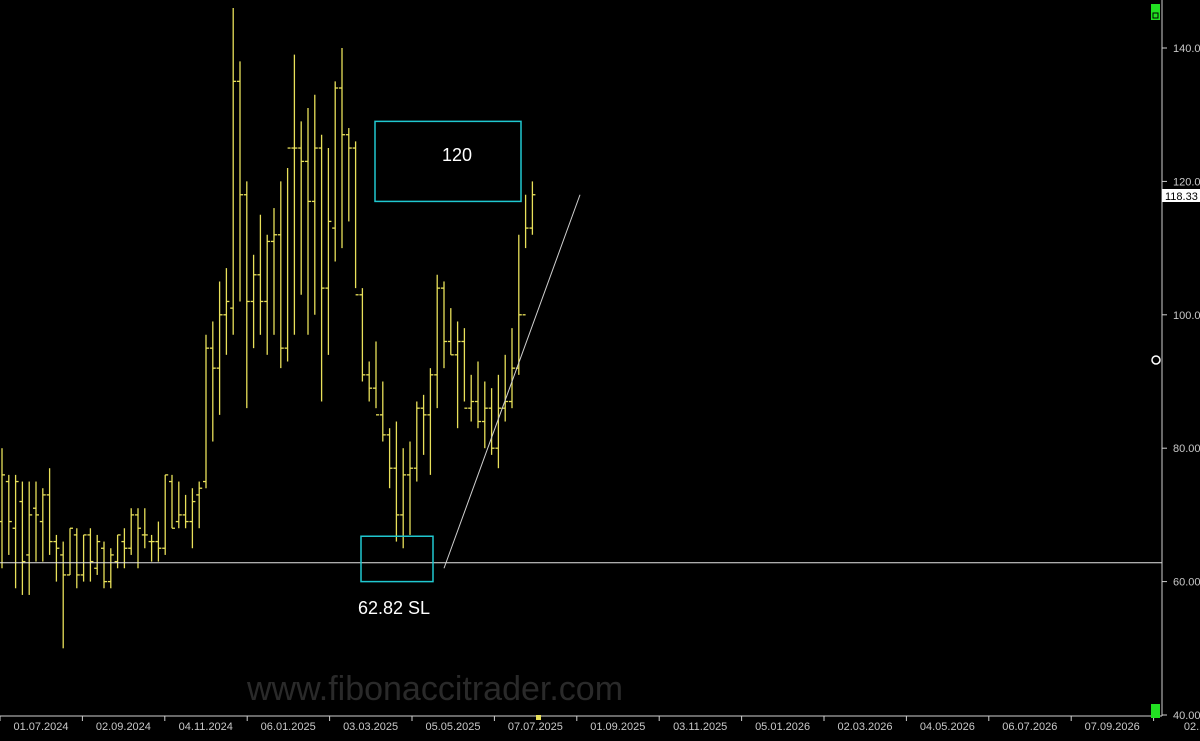 The image size is (1200, 741). I want to click on x-tick-label: 02.1, so click(1192, 727).